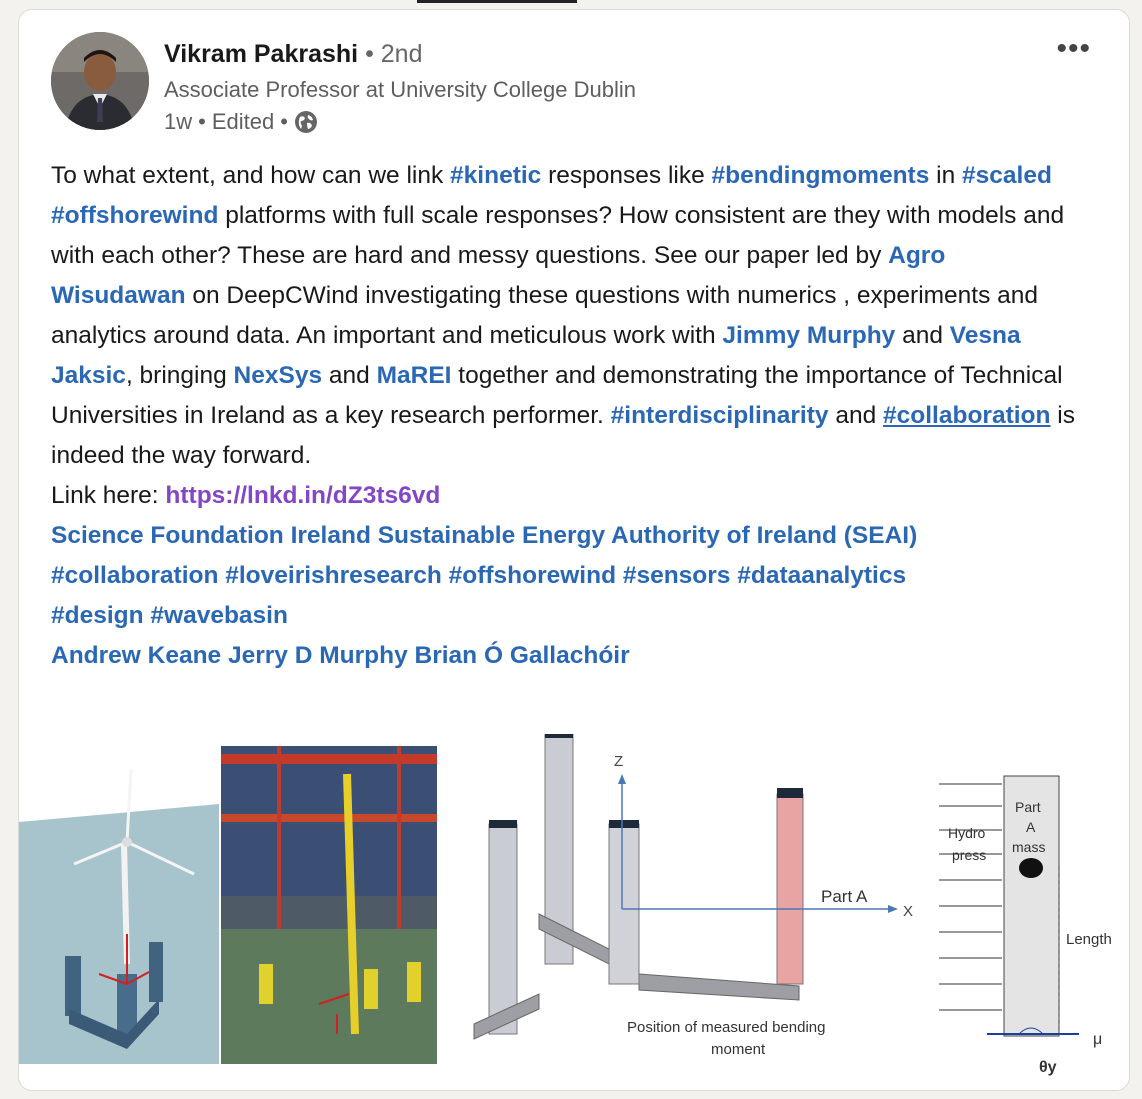 This screenshot has height=1099, width=1142. Describe the element at coordinates (1048, 1067) in the screenshot. I see `theta-label: θy` at that location.